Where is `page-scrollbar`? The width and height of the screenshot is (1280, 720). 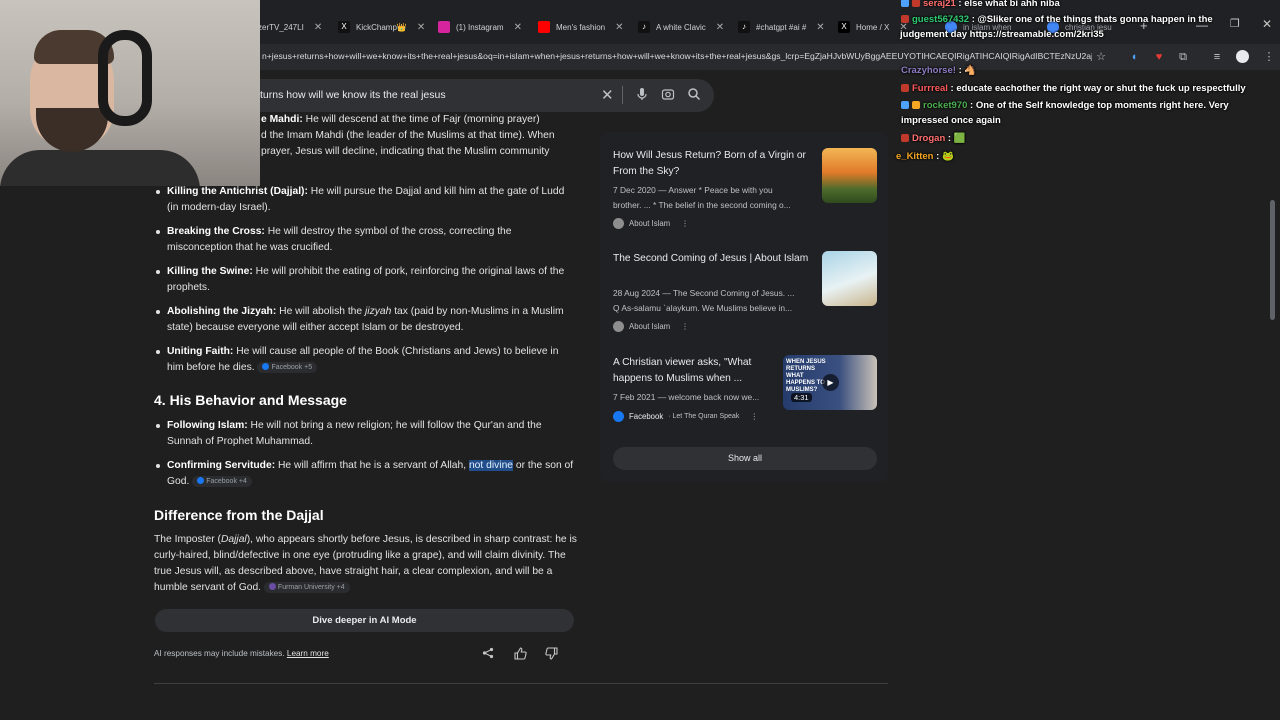
page-scrollbar is located at coordinates (1272, 260).